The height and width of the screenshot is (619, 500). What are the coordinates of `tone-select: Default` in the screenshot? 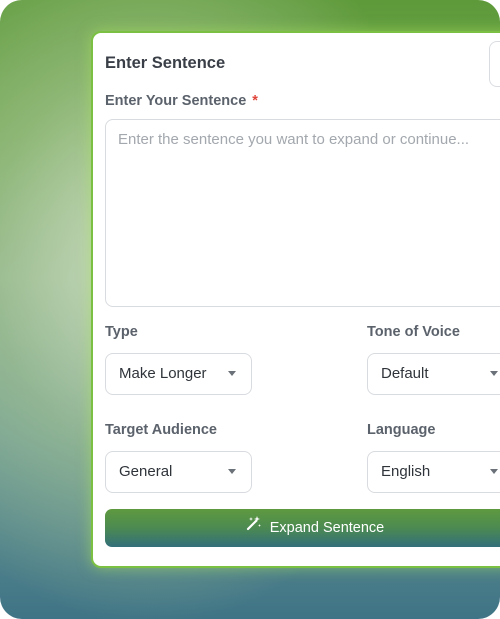 It's located at (433, 374).